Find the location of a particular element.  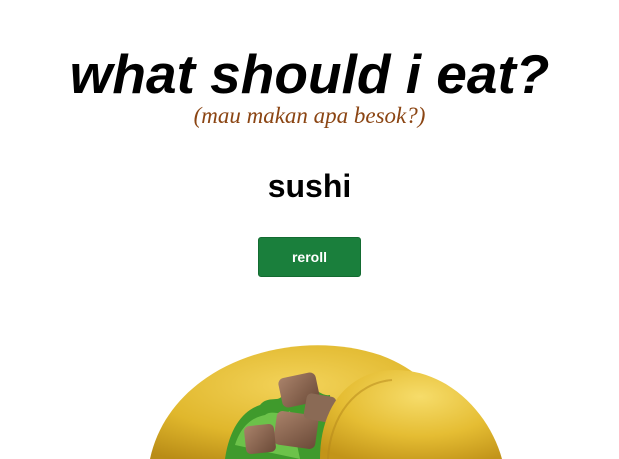

page-title: what should i eat? is located at coordinates (309, 74).